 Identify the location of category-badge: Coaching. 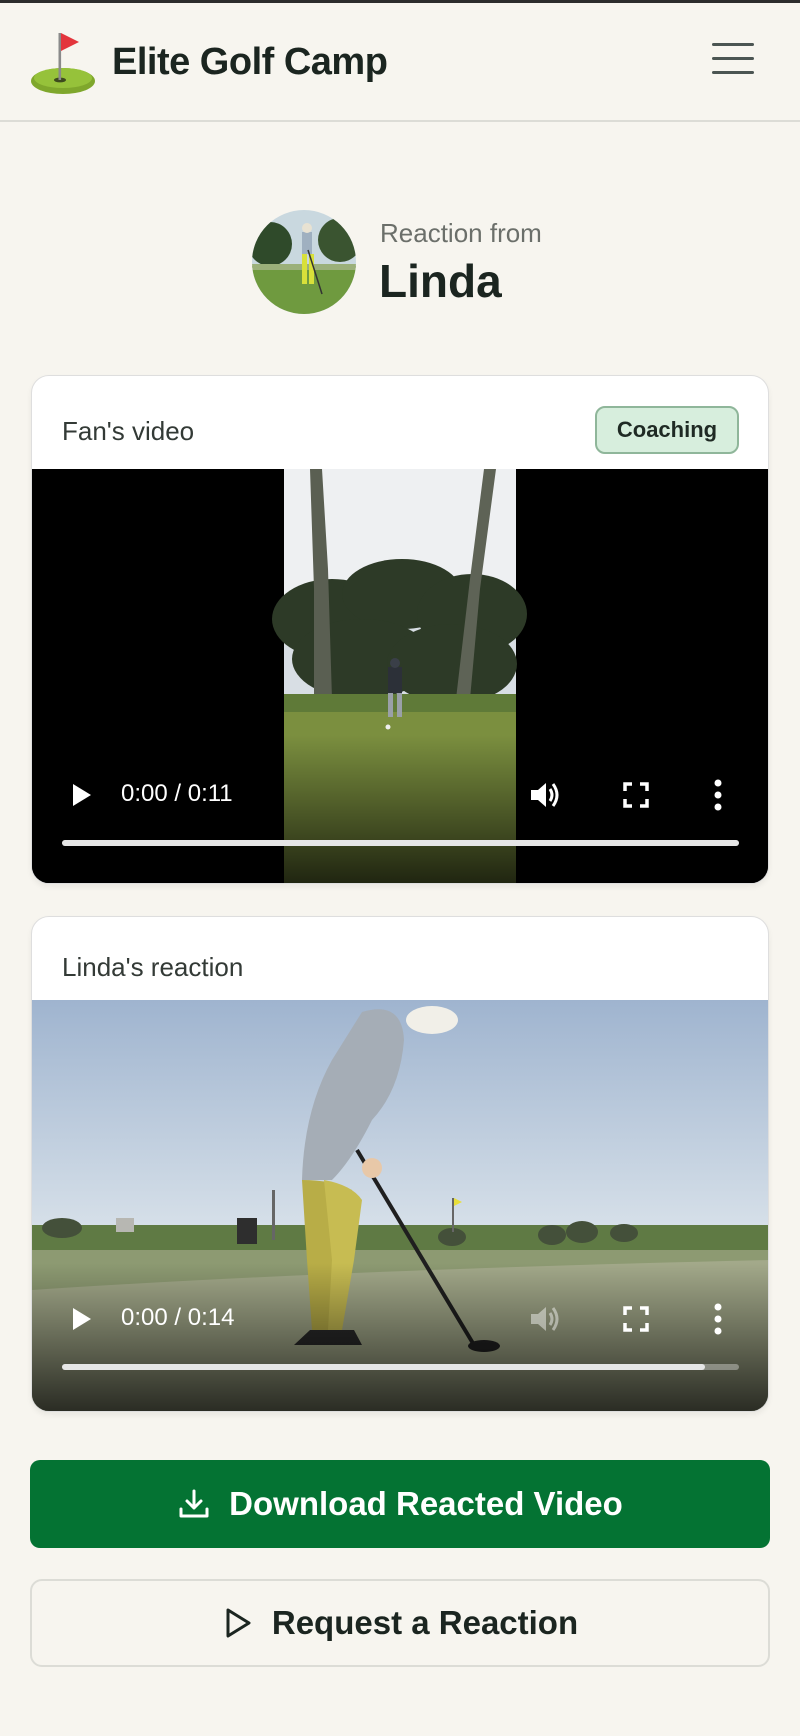
(667, 430).